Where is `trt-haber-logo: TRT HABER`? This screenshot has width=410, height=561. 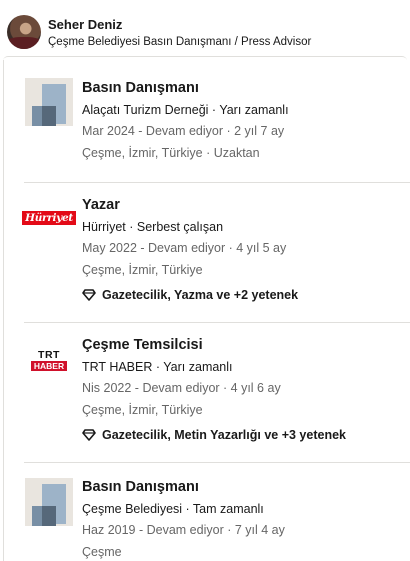
trt-haber-logo: TRT HABER is located at coordinates (49, 360).